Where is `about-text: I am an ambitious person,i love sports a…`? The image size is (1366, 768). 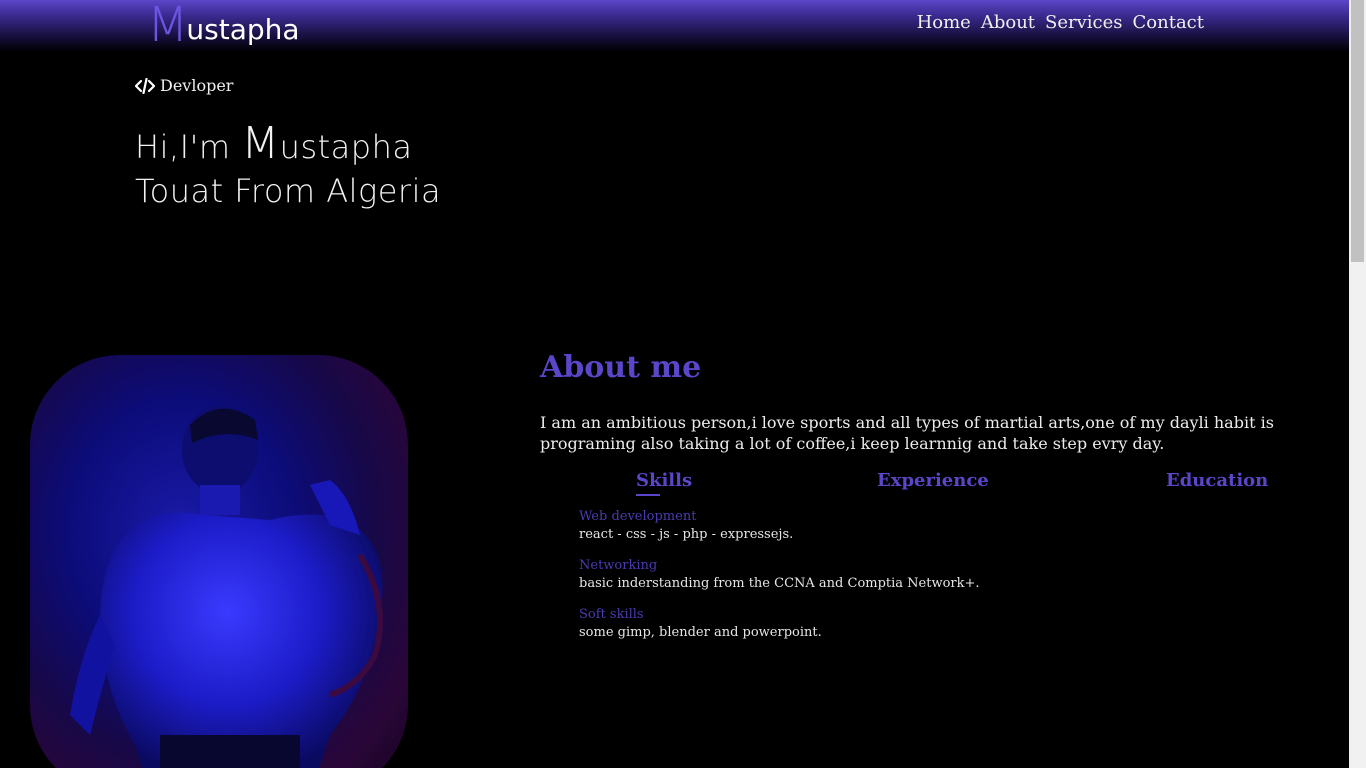
about-text: I am an ambitious person,i love sports a… is located at coordinates (907, 433).